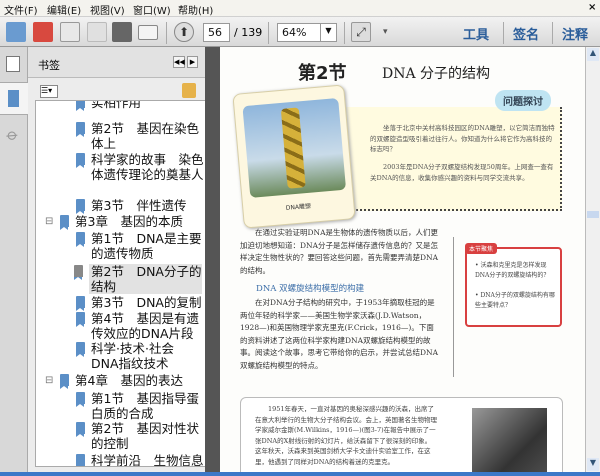 The image size is (600, 476). I want to click on subsection-heading: DNA 双螺旋结构模型的构建, so click(310, 289).